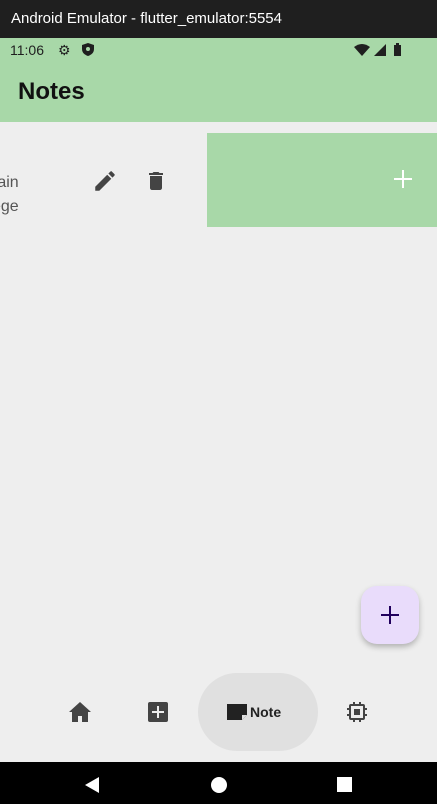  What do you see at coordinates (397, 50) in the screenshot?
I see `battery-icon` at bounding box center [397, 50].